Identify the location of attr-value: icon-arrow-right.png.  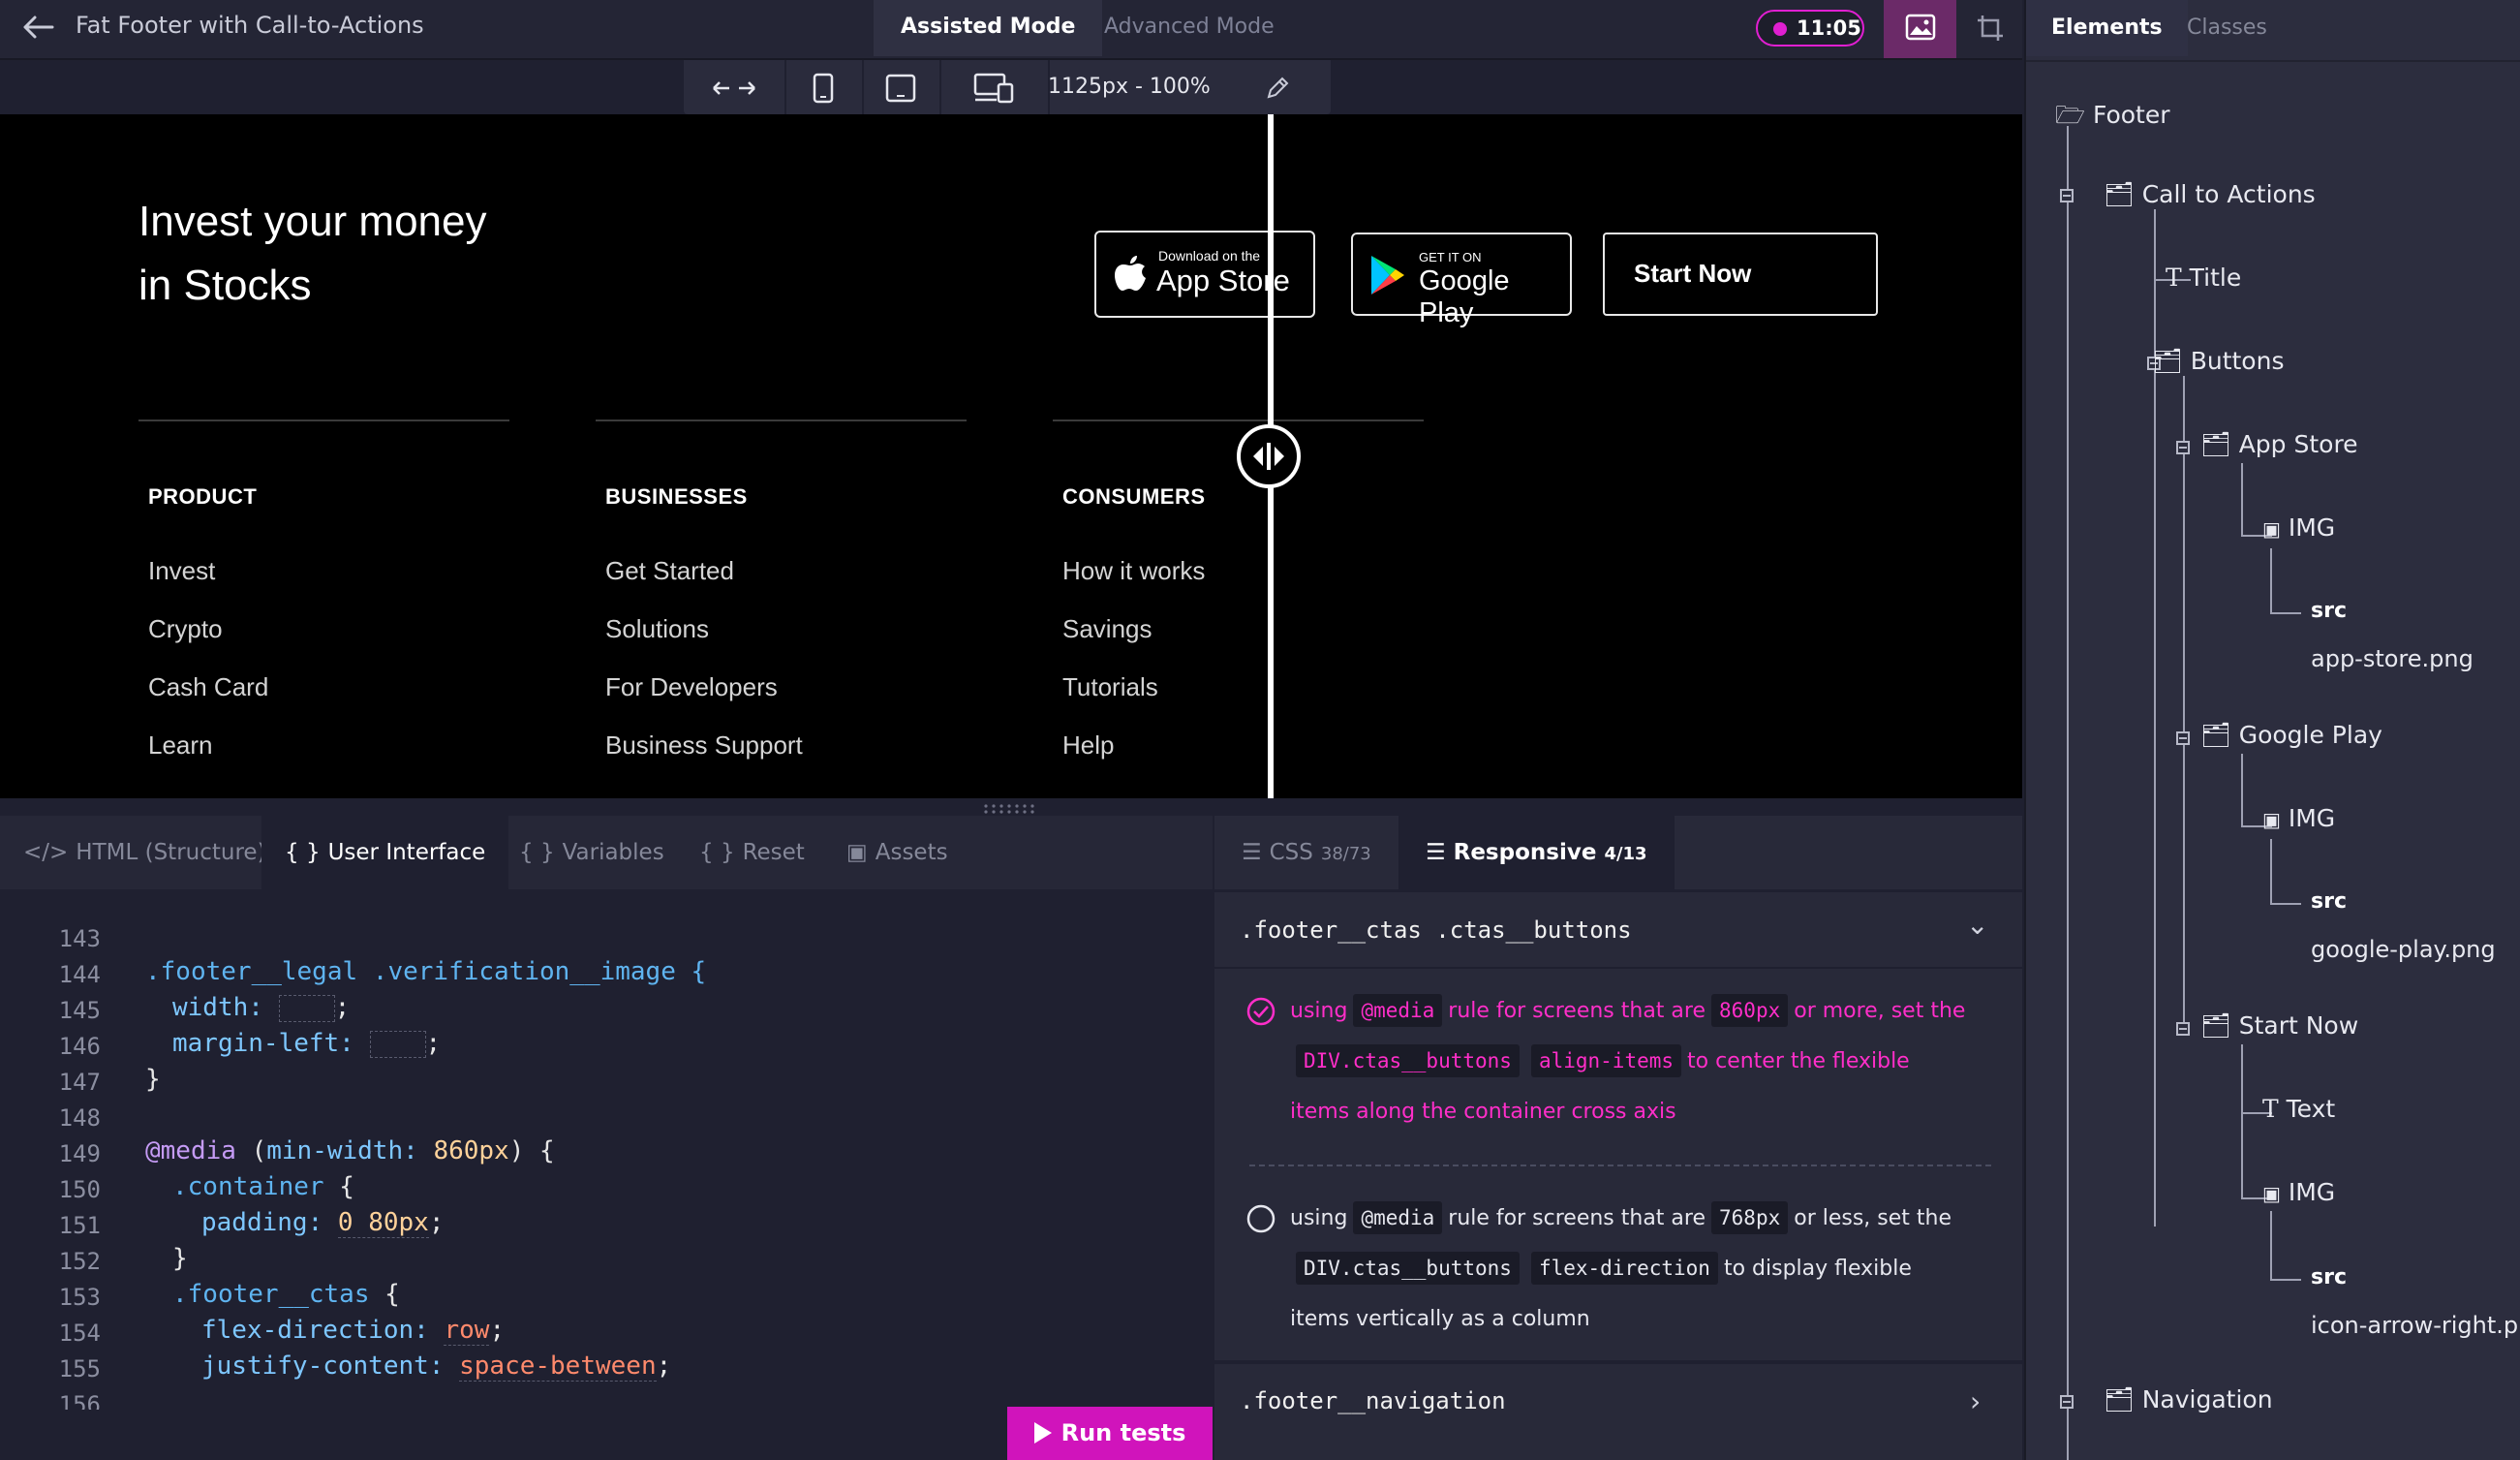
(2416, 1325).